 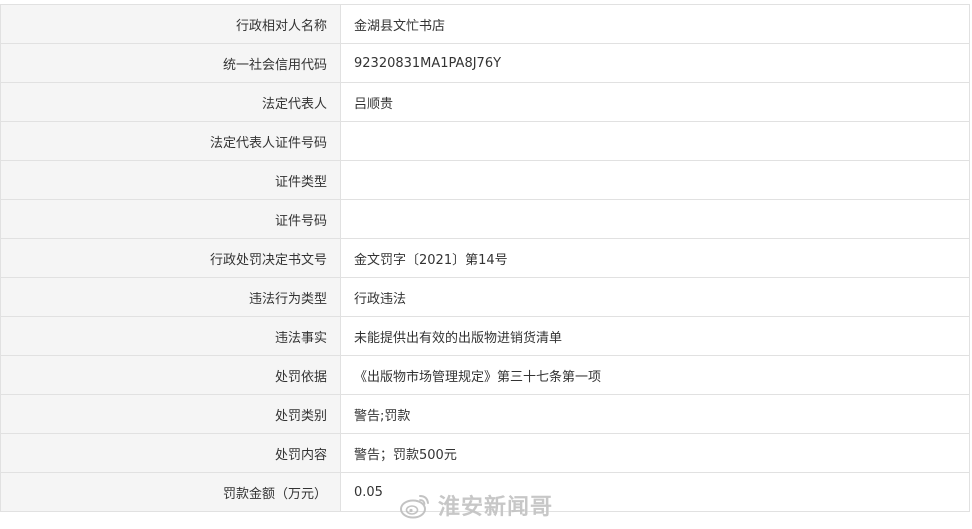 I want to click on row-label: 法定代表人, so click(x=170, y=102).